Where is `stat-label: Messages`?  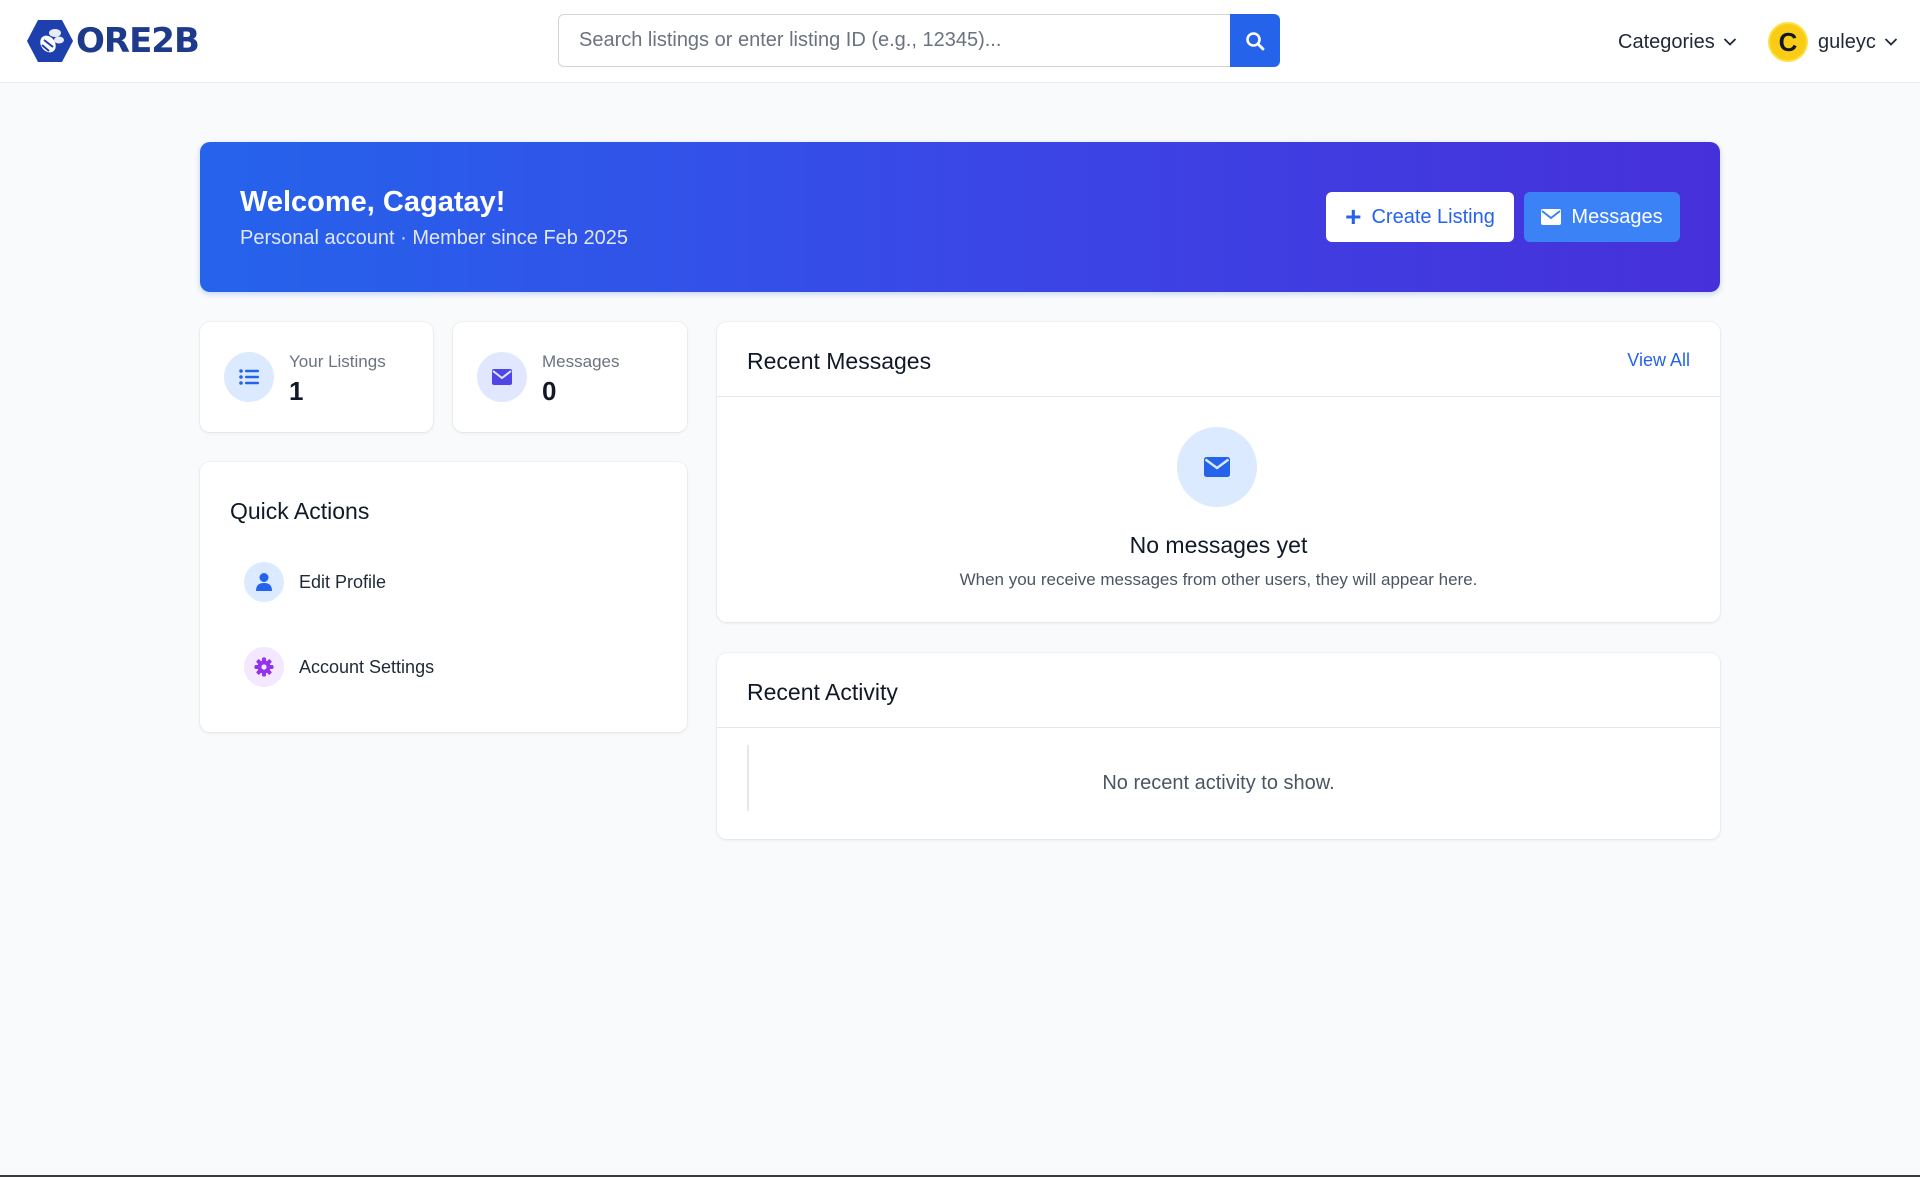 stat-label: Messages is located at coordinates (581, 361).